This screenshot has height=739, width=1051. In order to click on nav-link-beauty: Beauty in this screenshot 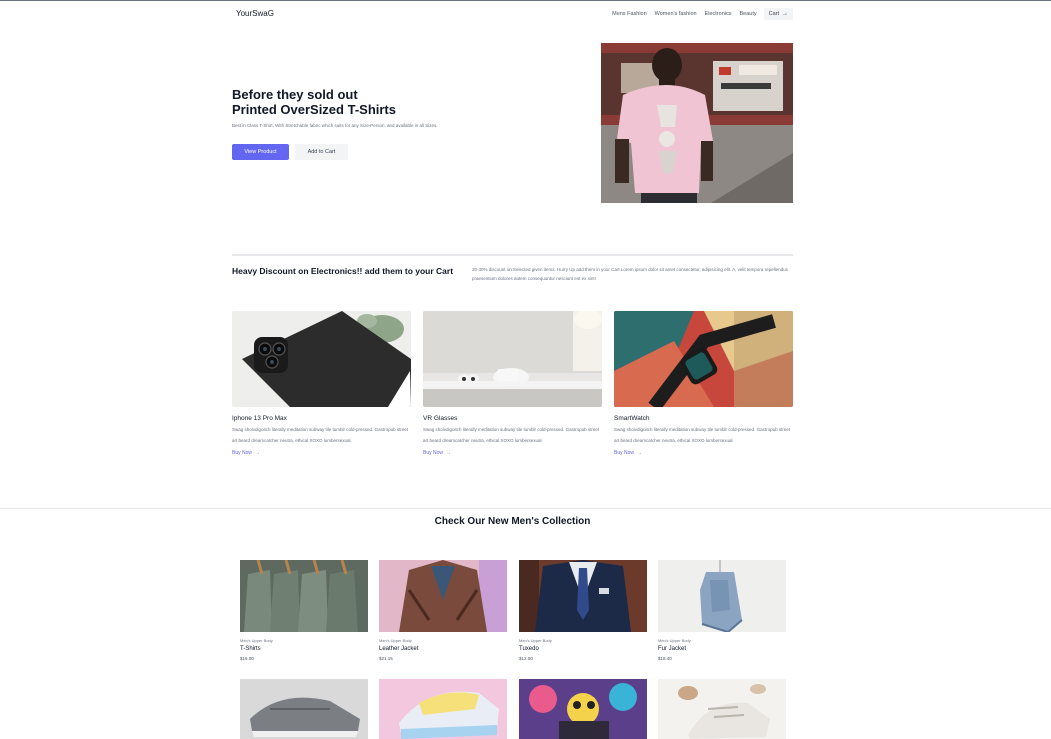, I will do `click(747, 14)`.